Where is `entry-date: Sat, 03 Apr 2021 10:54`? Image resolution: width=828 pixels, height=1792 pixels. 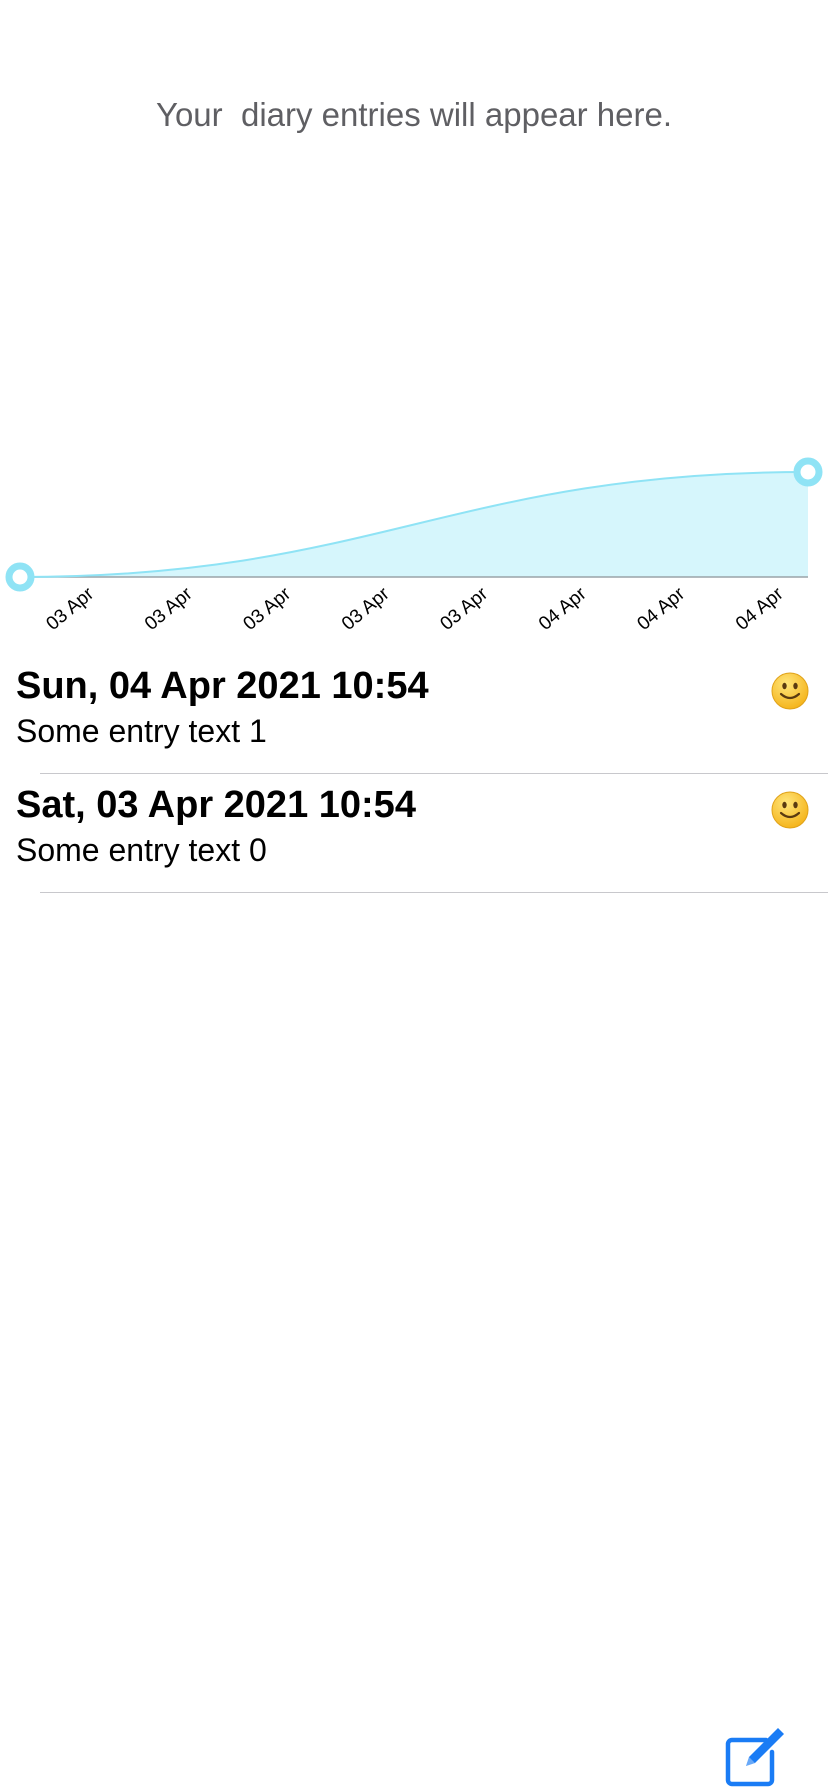
entry-date: Sat, 03 Apr 2021 10:54 is located at coordinates (216, 805).